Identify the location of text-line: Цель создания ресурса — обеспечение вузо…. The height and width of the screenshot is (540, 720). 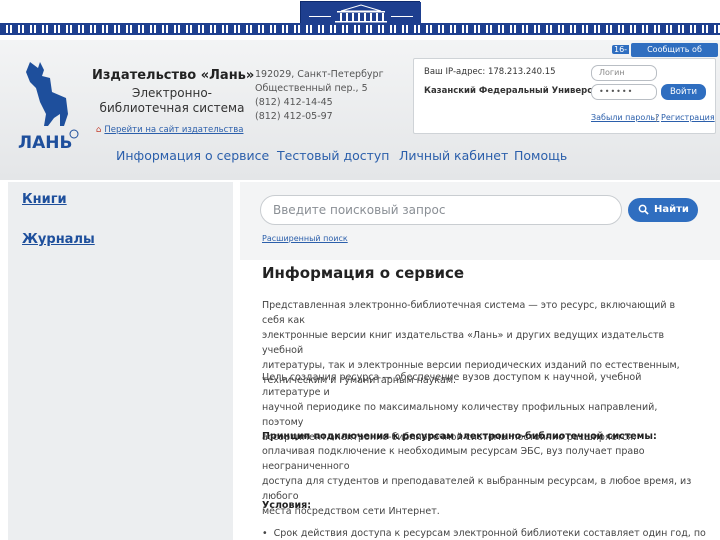
(452, 385).